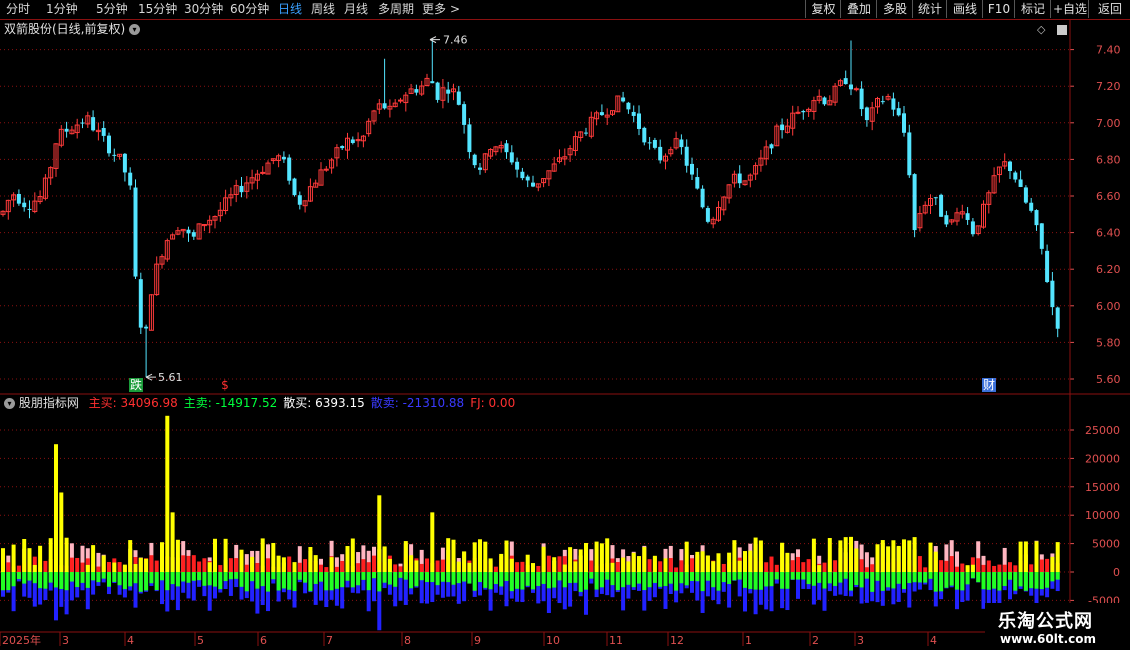 This screenshot has height=650, width=1130. What do you see at coordinates (396, 9) in the screenshot?
I see `period-tab-9: 多周期` at bounding box center [396, 9].